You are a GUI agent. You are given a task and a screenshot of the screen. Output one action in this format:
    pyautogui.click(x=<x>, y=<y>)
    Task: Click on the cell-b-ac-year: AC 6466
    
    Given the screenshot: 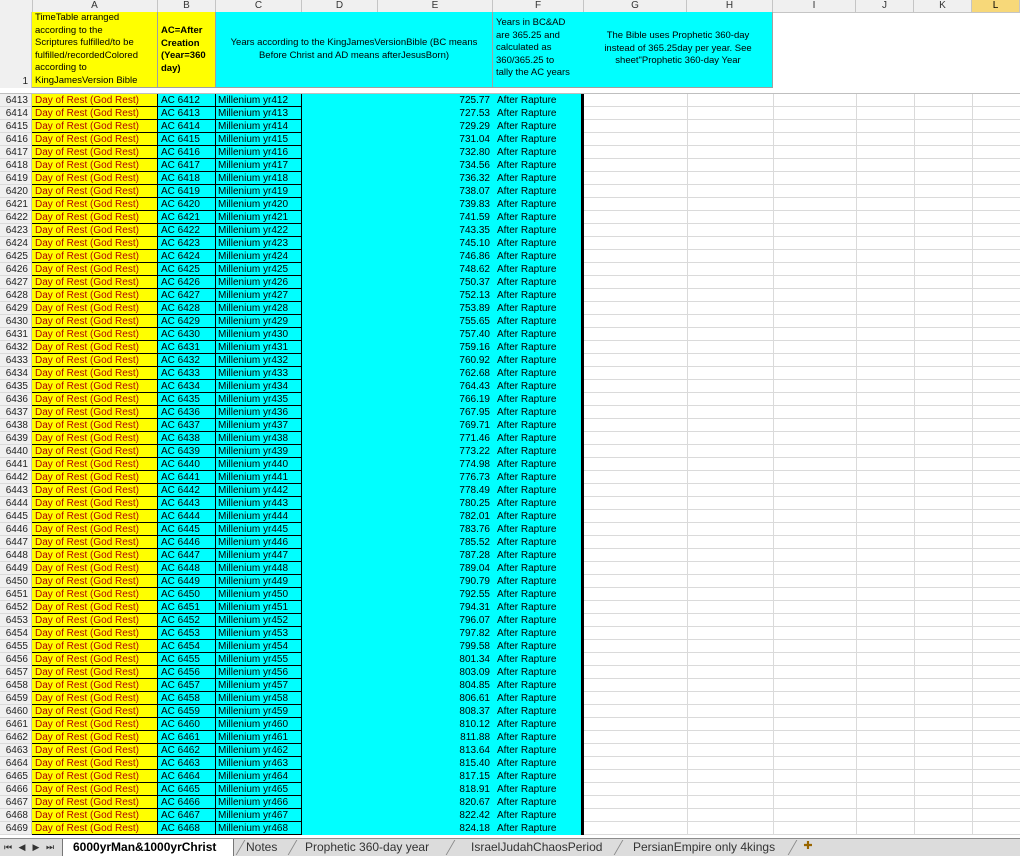 What is the action you would take?
    pyautogui.click(x=187, y=802)
    